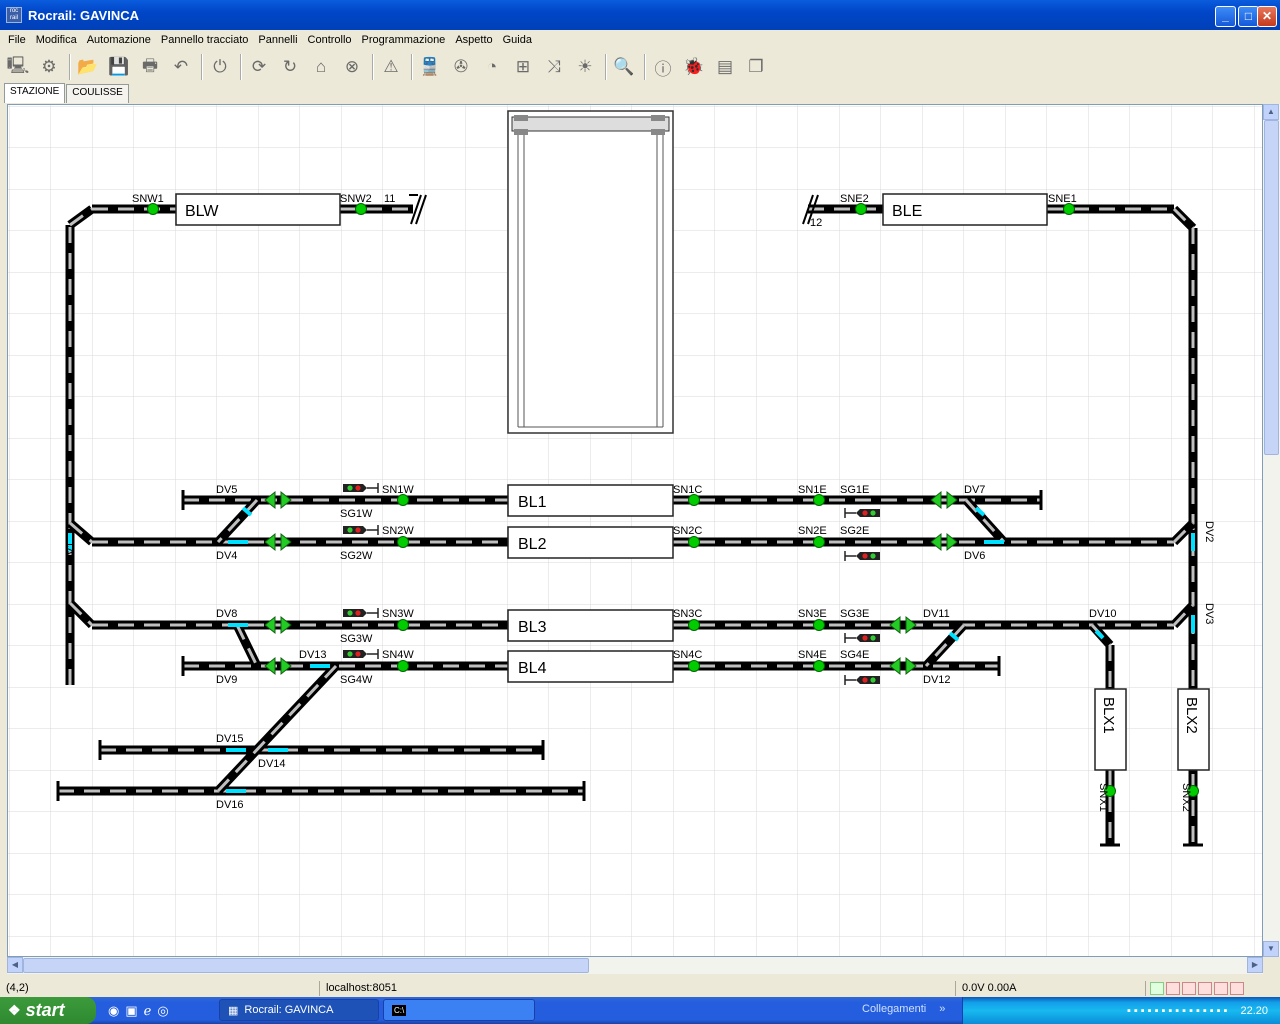 This screenshot has width=1280, height=1024. What do you see at coordinates (1179, 1011) in the screenshot?
I see `tray-icons: ▪▪▪▪▪▪▪▪▪▪▪▪▪▪▪` at bounding box center [1179, 1011].